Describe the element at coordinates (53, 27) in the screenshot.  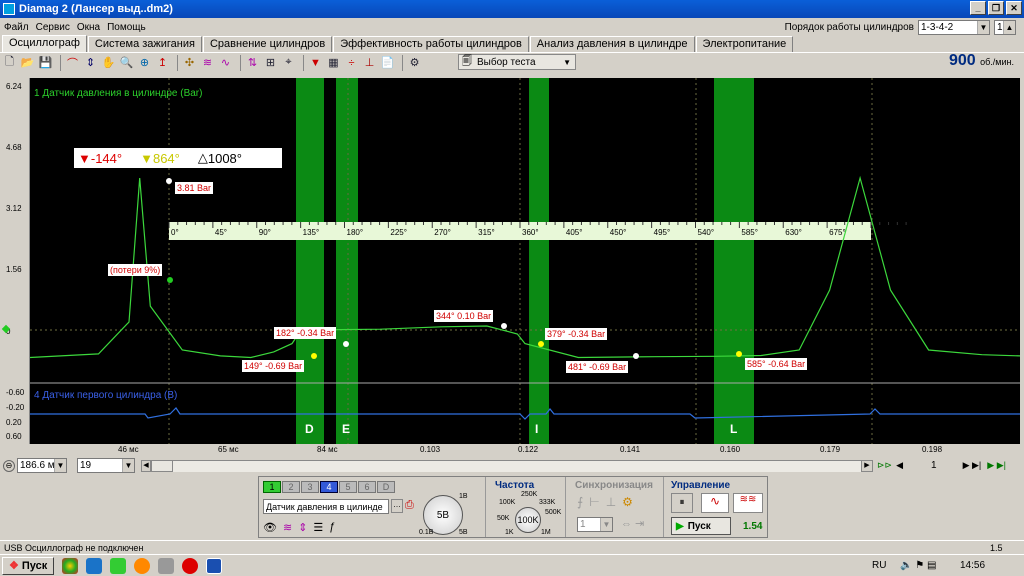
I see `menu-service: Сервис` at that location.